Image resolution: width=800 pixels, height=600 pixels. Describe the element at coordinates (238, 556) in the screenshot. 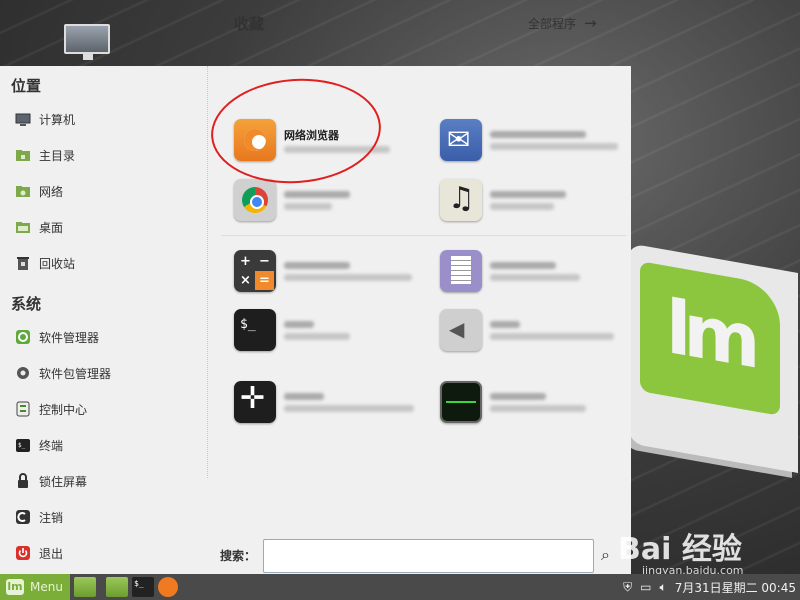

I see `search-label: 搜索：` at that location.